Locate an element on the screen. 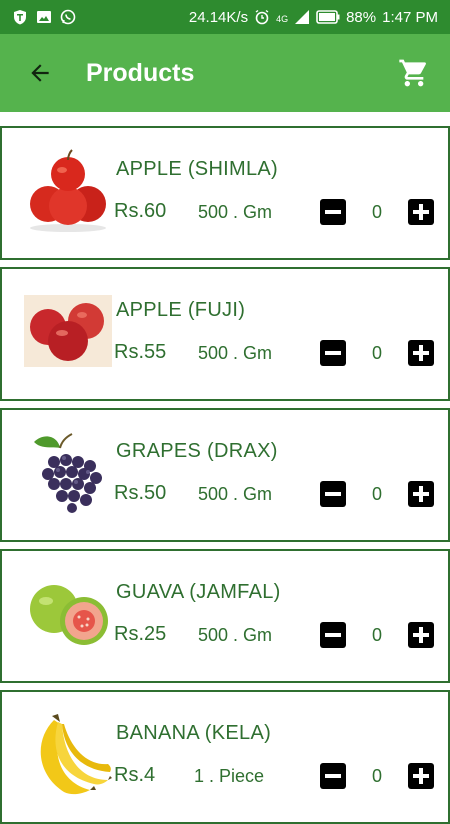 This screenshot has width=450, height=824. cart-button is located at coordinates (414, 73).